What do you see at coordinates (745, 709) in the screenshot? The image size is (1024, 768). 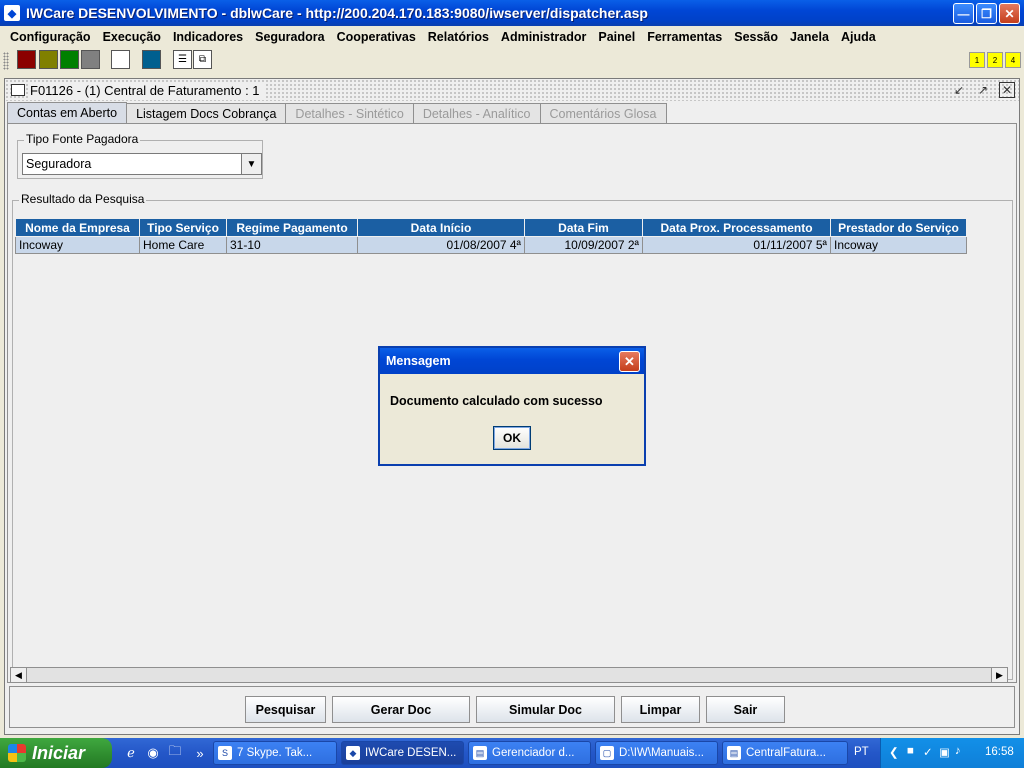 I see `sair-button: Sair` at bounding box center [745, 709].